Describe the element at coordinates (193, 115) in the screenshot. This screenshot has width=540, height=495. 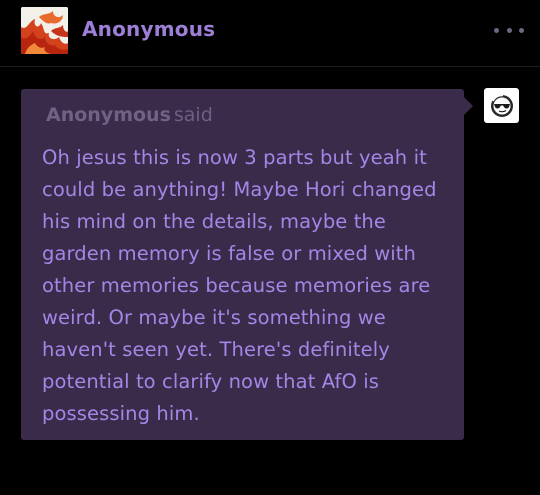
I see `said-label: said` at that location.